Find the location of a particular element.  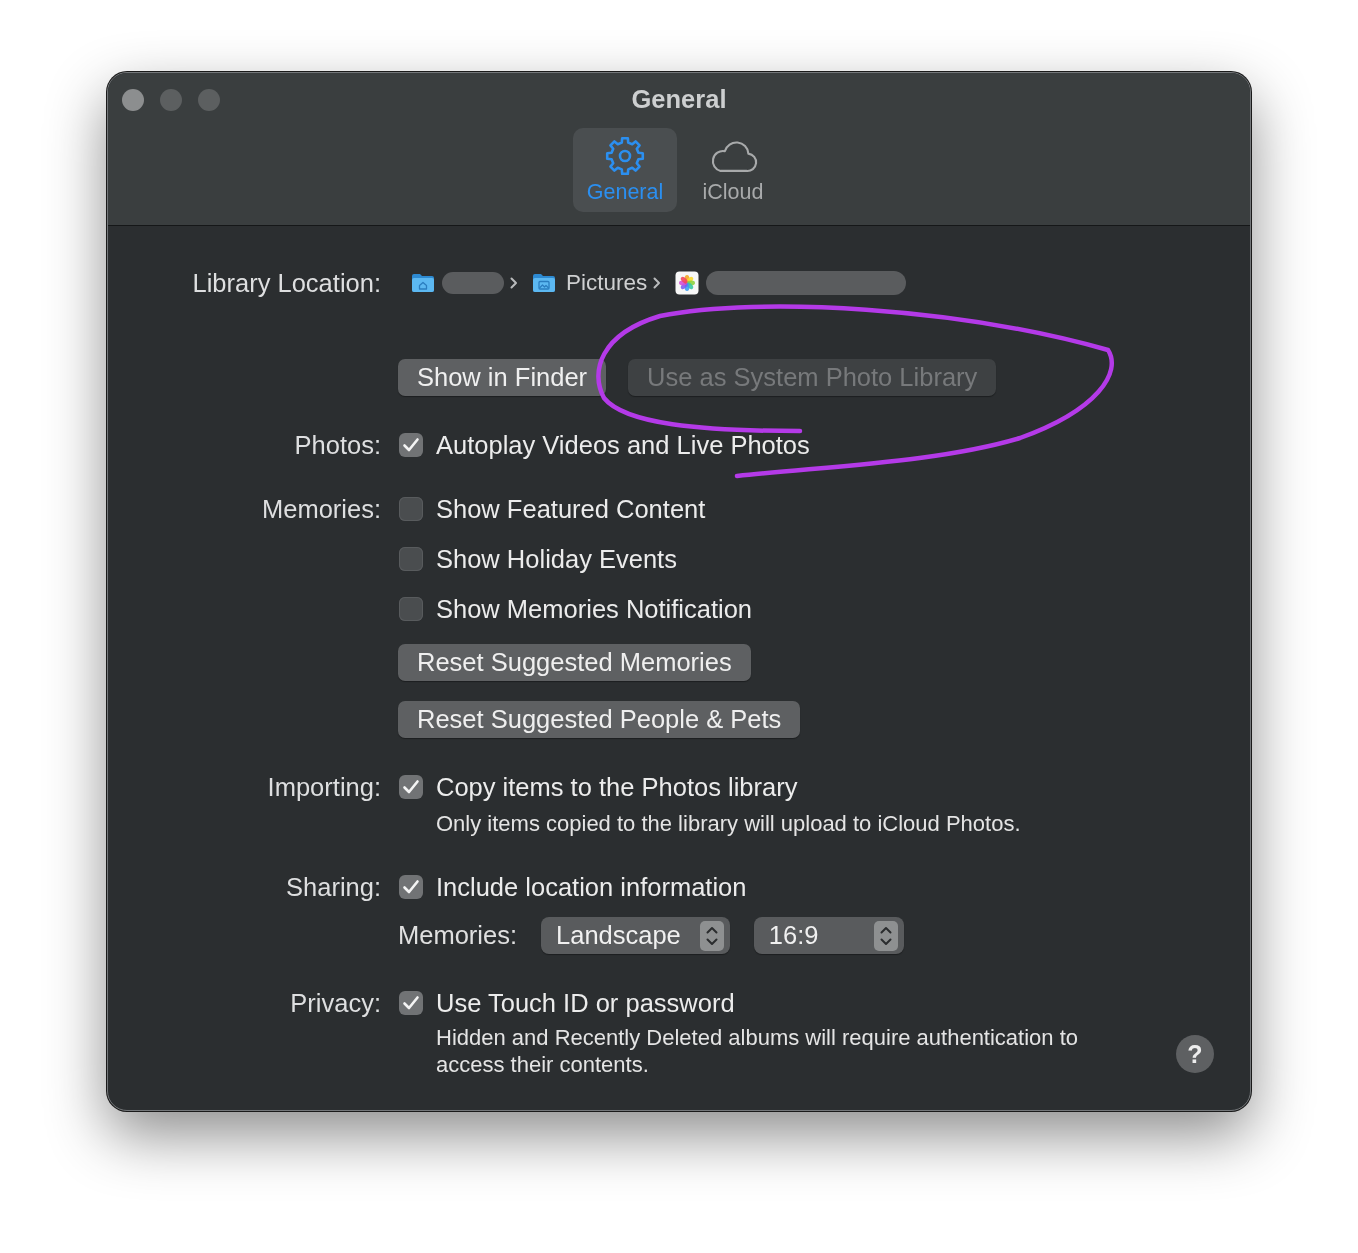

popup-button: Landscape is located at coordinates (635, 935).